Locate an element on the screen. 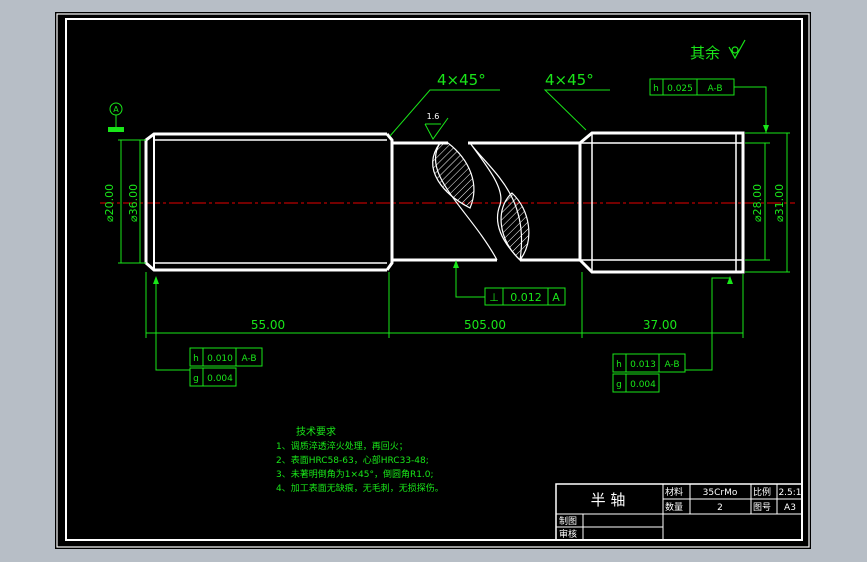  sheet-value: A3 is located at coordinates (790, 508).